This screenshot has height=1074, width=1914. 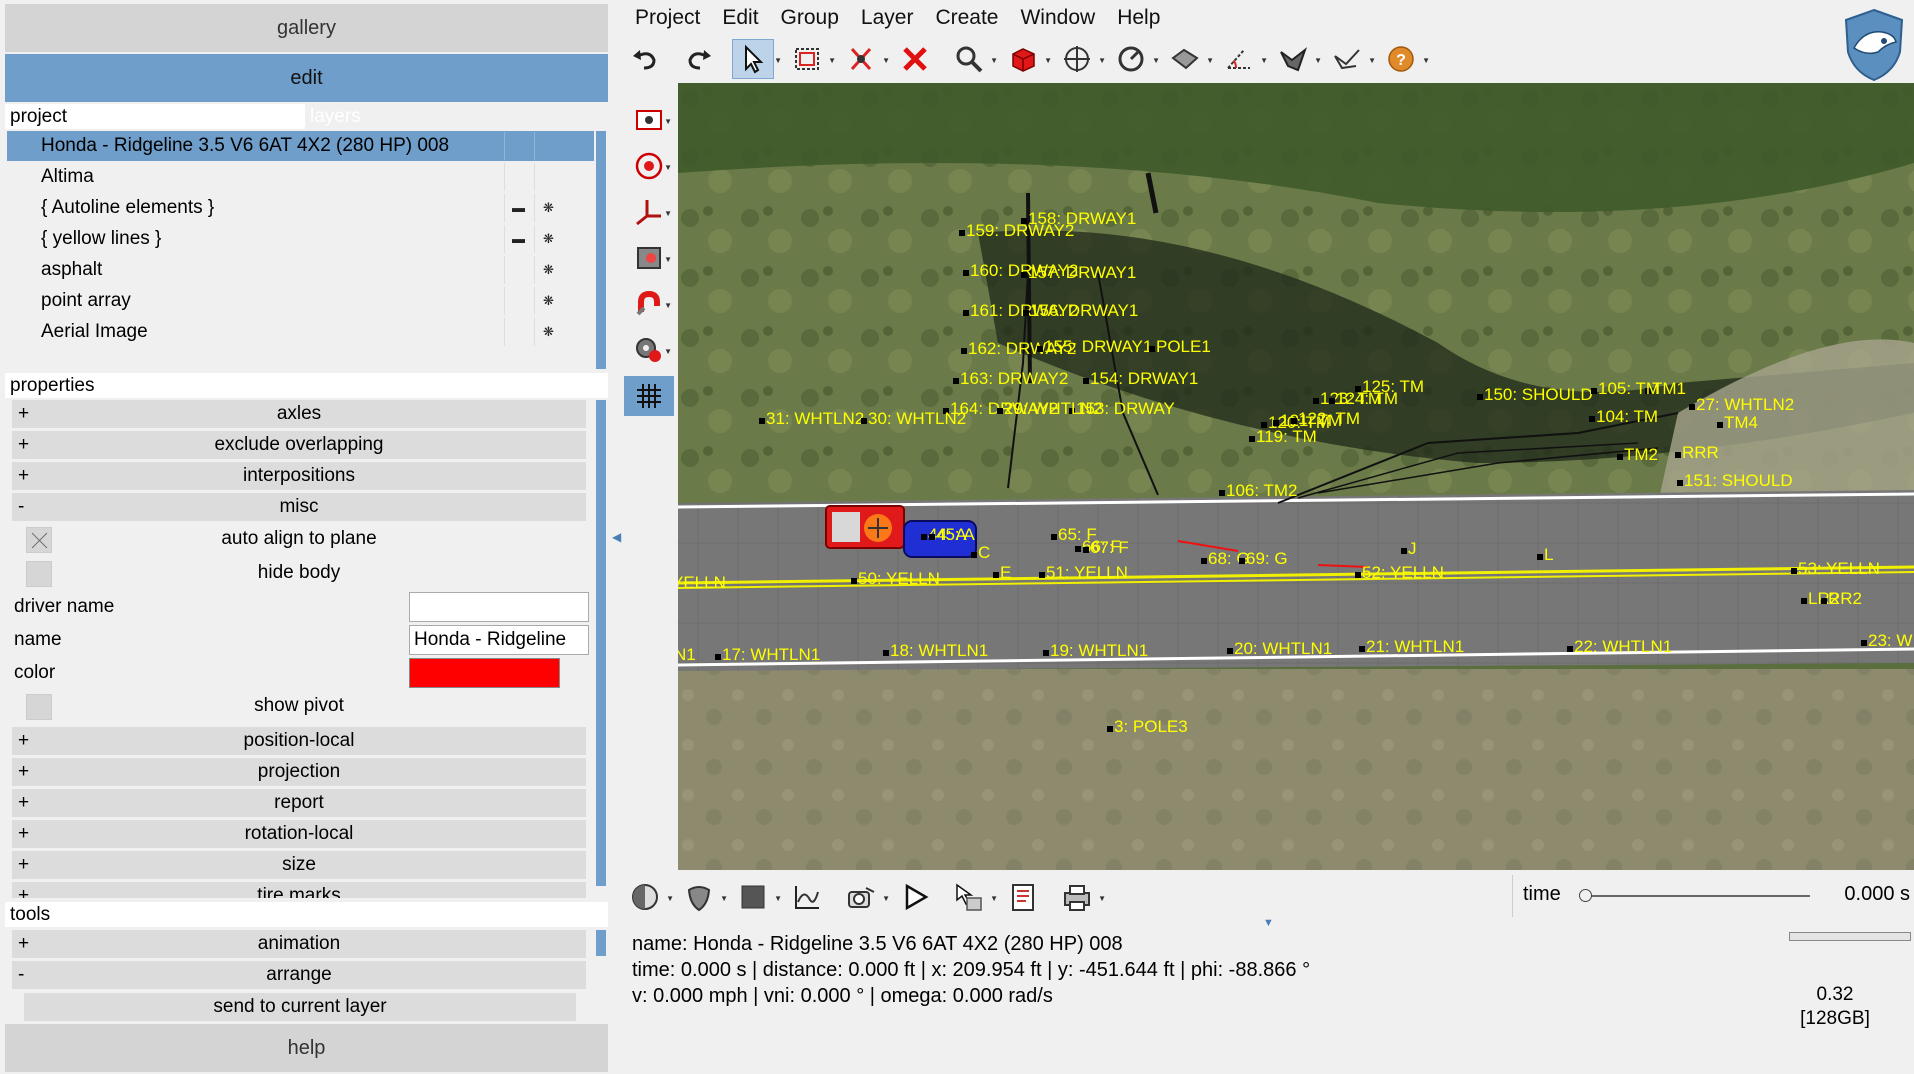 I want to click on report-button, so click(x=1023, y=897).